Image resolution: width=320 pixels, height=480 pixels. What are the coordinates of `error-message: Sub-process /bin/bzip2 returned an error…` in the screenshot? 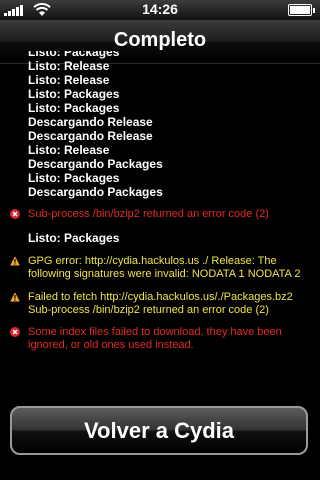 It's located at (160, 214).